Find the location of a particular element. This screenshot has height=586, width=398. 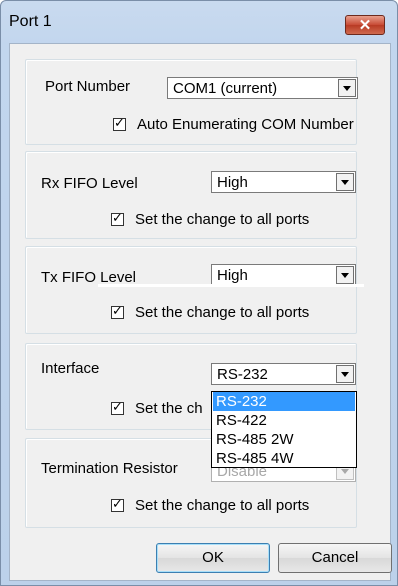

tx-fifo-all-ports-label: Set the change to all ports is located at coordinates (222, 312).